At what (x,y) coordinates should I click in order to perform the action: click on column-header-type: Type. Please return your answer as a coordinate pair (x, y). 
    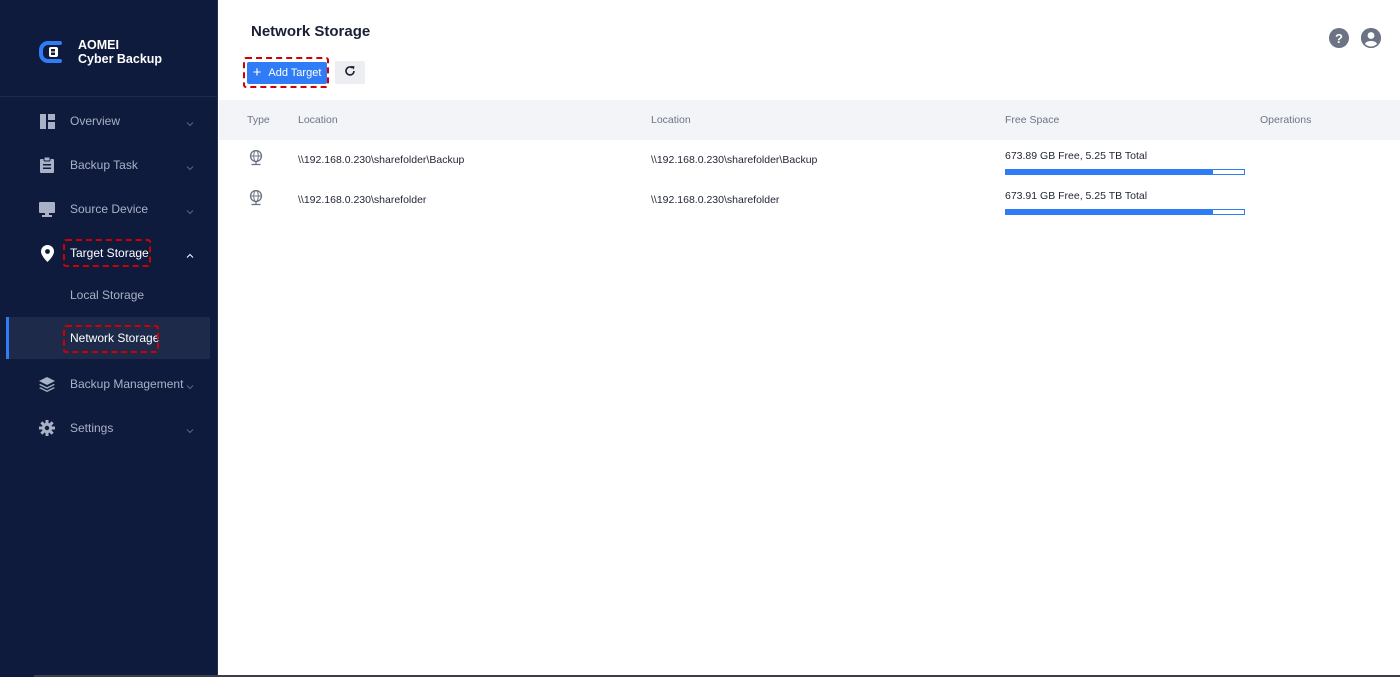
    Looking at the image, I should click on (258, 120).